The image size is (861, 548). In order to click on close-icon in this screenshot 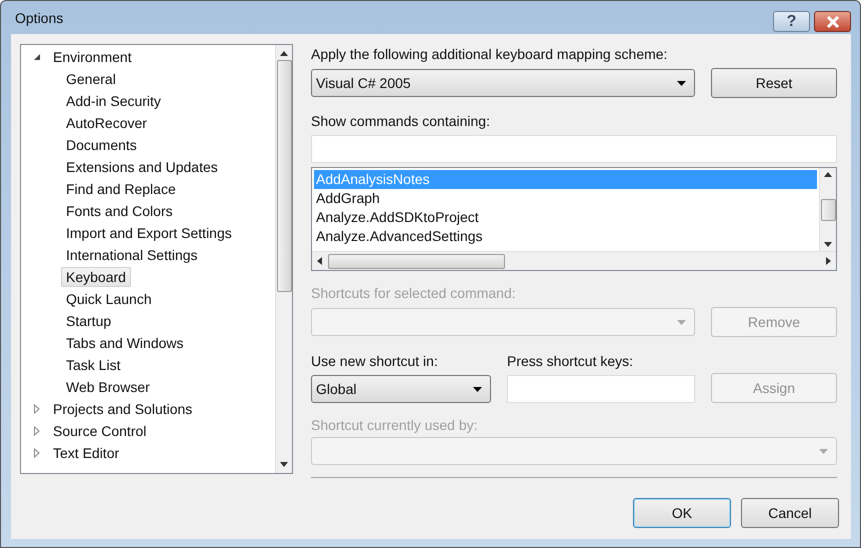, I will do `click(833, 22)`.